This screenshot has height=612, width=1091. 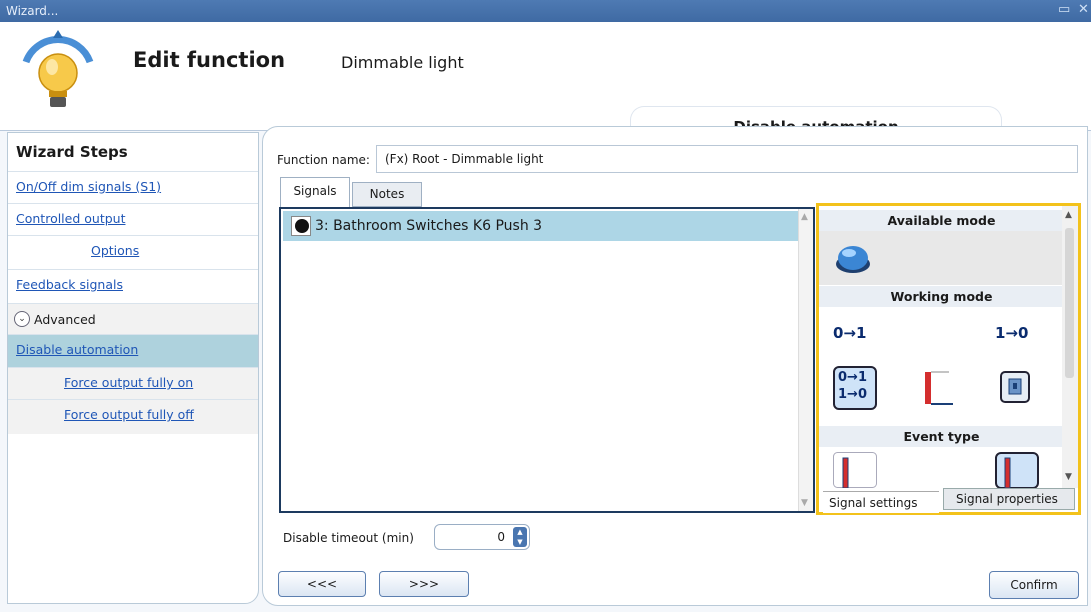 I want to click on disable-timeout-label: Disable timeout (min), so click(x=348, y=538).